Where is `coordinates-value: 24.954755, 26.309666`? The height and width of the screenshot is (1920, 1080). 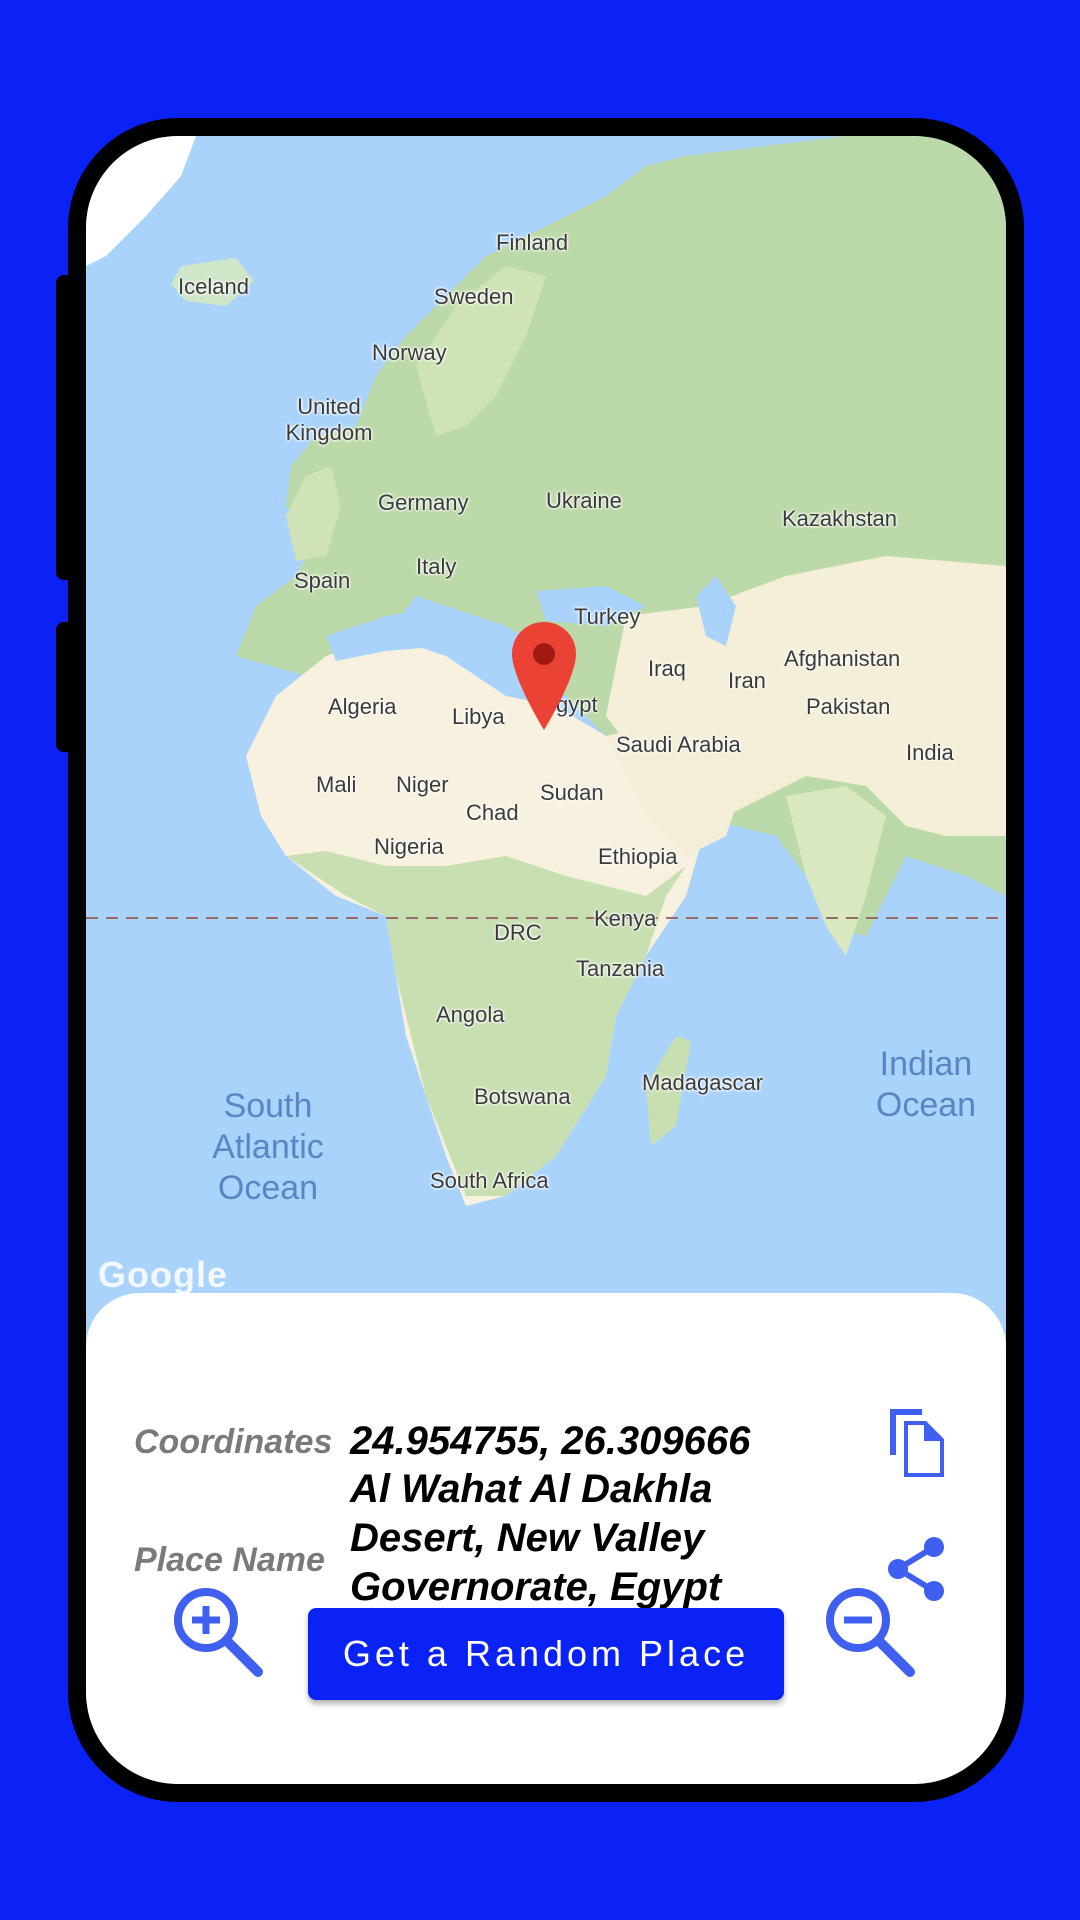
coordinates-value: 24.954755, 26.309666 is located at coordinates (550, 1441).